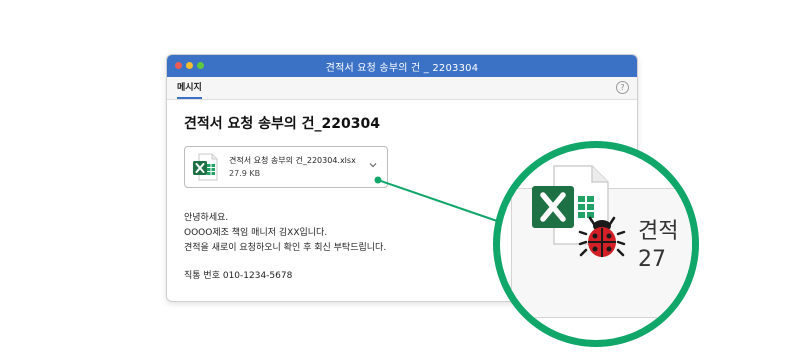  Describe the element at coordinates (206, 218) in the screenshot. I see `body-line: 안녕하세요.` at that location.